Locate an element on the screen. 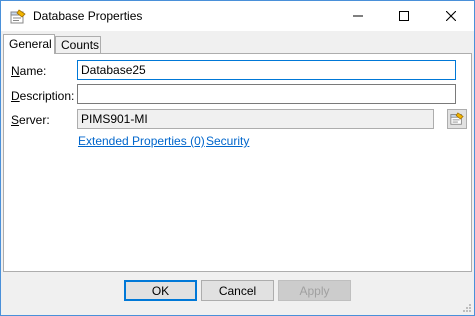  server-browse-button is located at coordinates (457, 119).